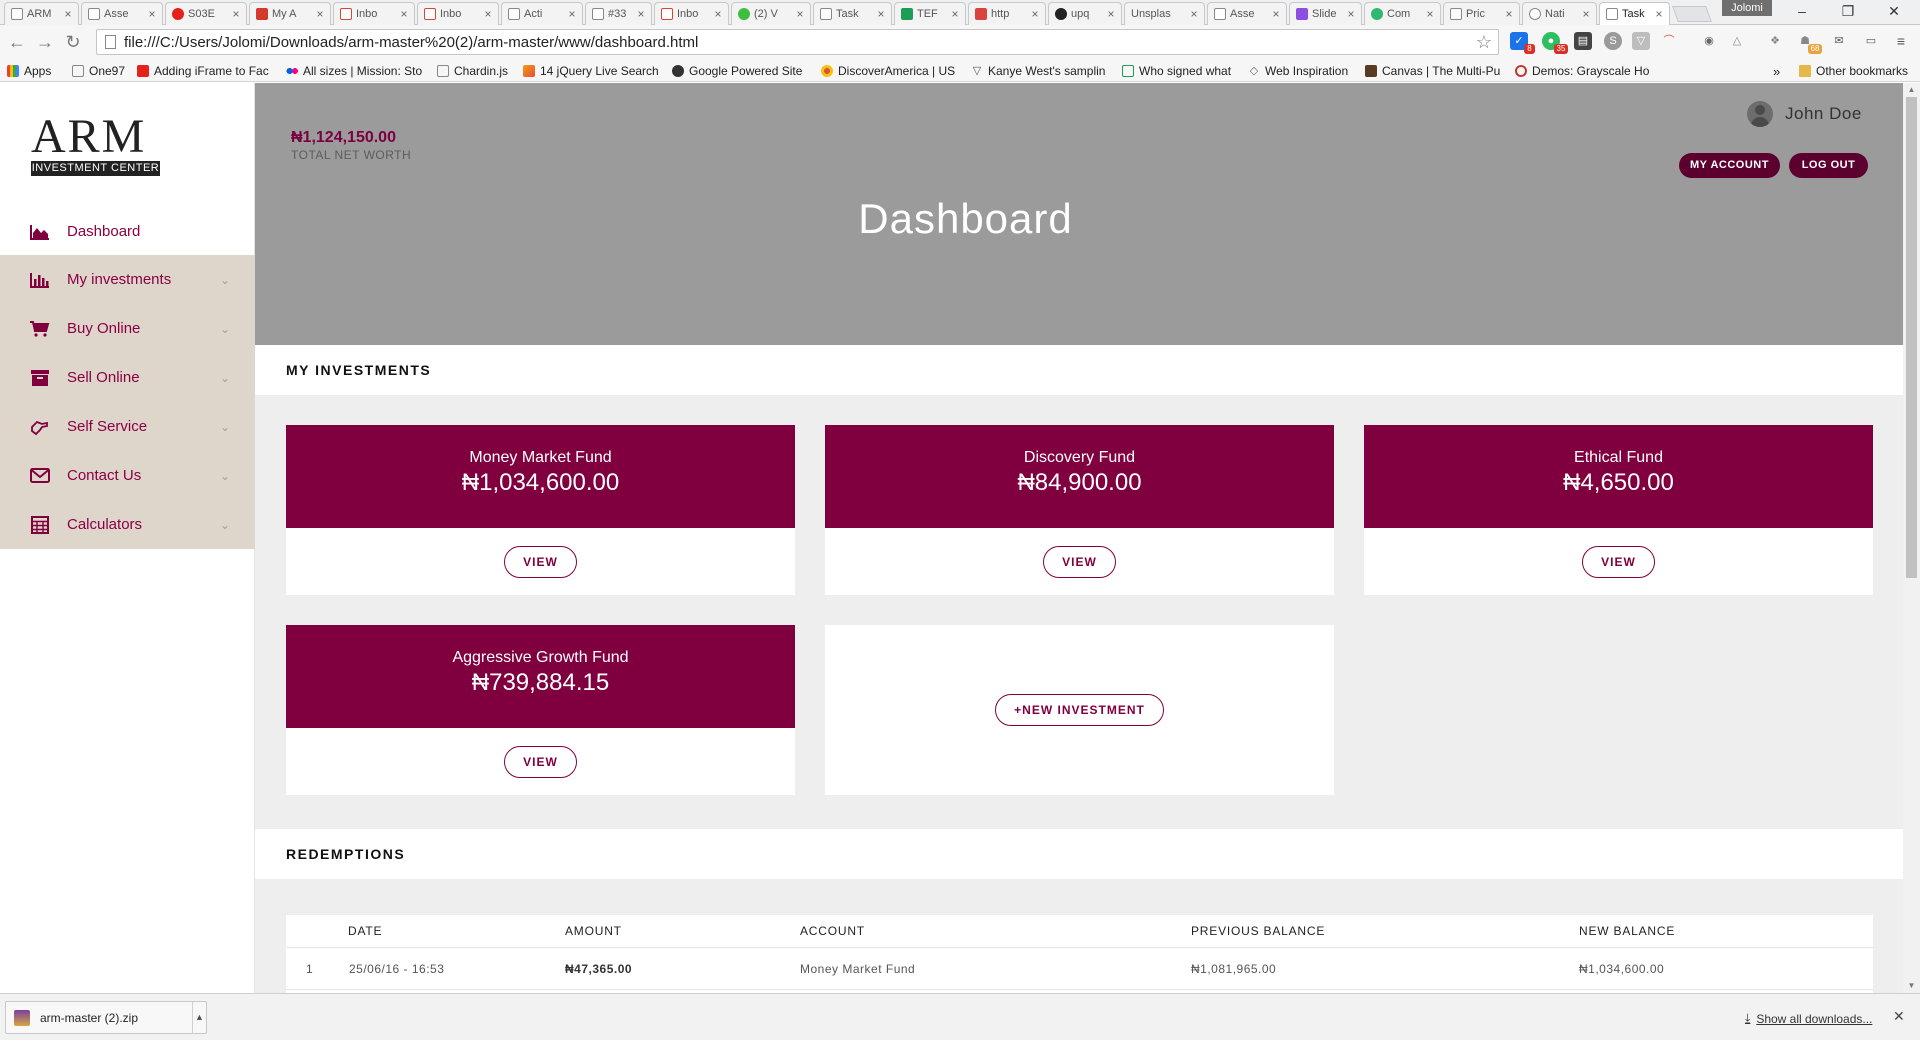 The image size is (1920, 1040). I want to click on download-menu-chevron-icon: ▲, so click(199, 1017).